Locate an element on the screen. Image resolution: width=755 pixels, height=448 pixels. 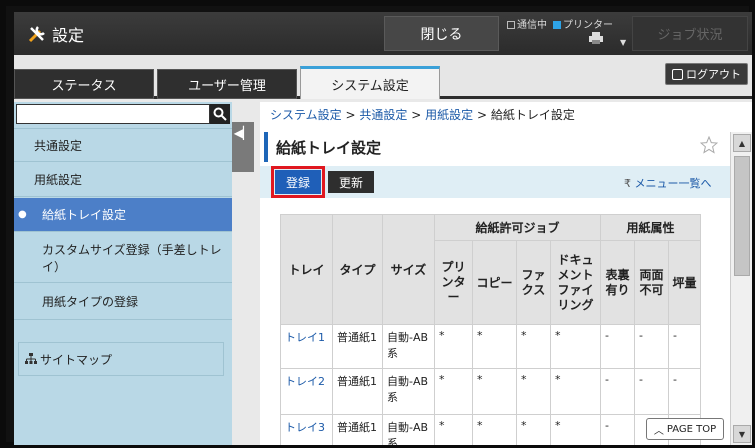
star-icon is located at coordinates (709, 145).